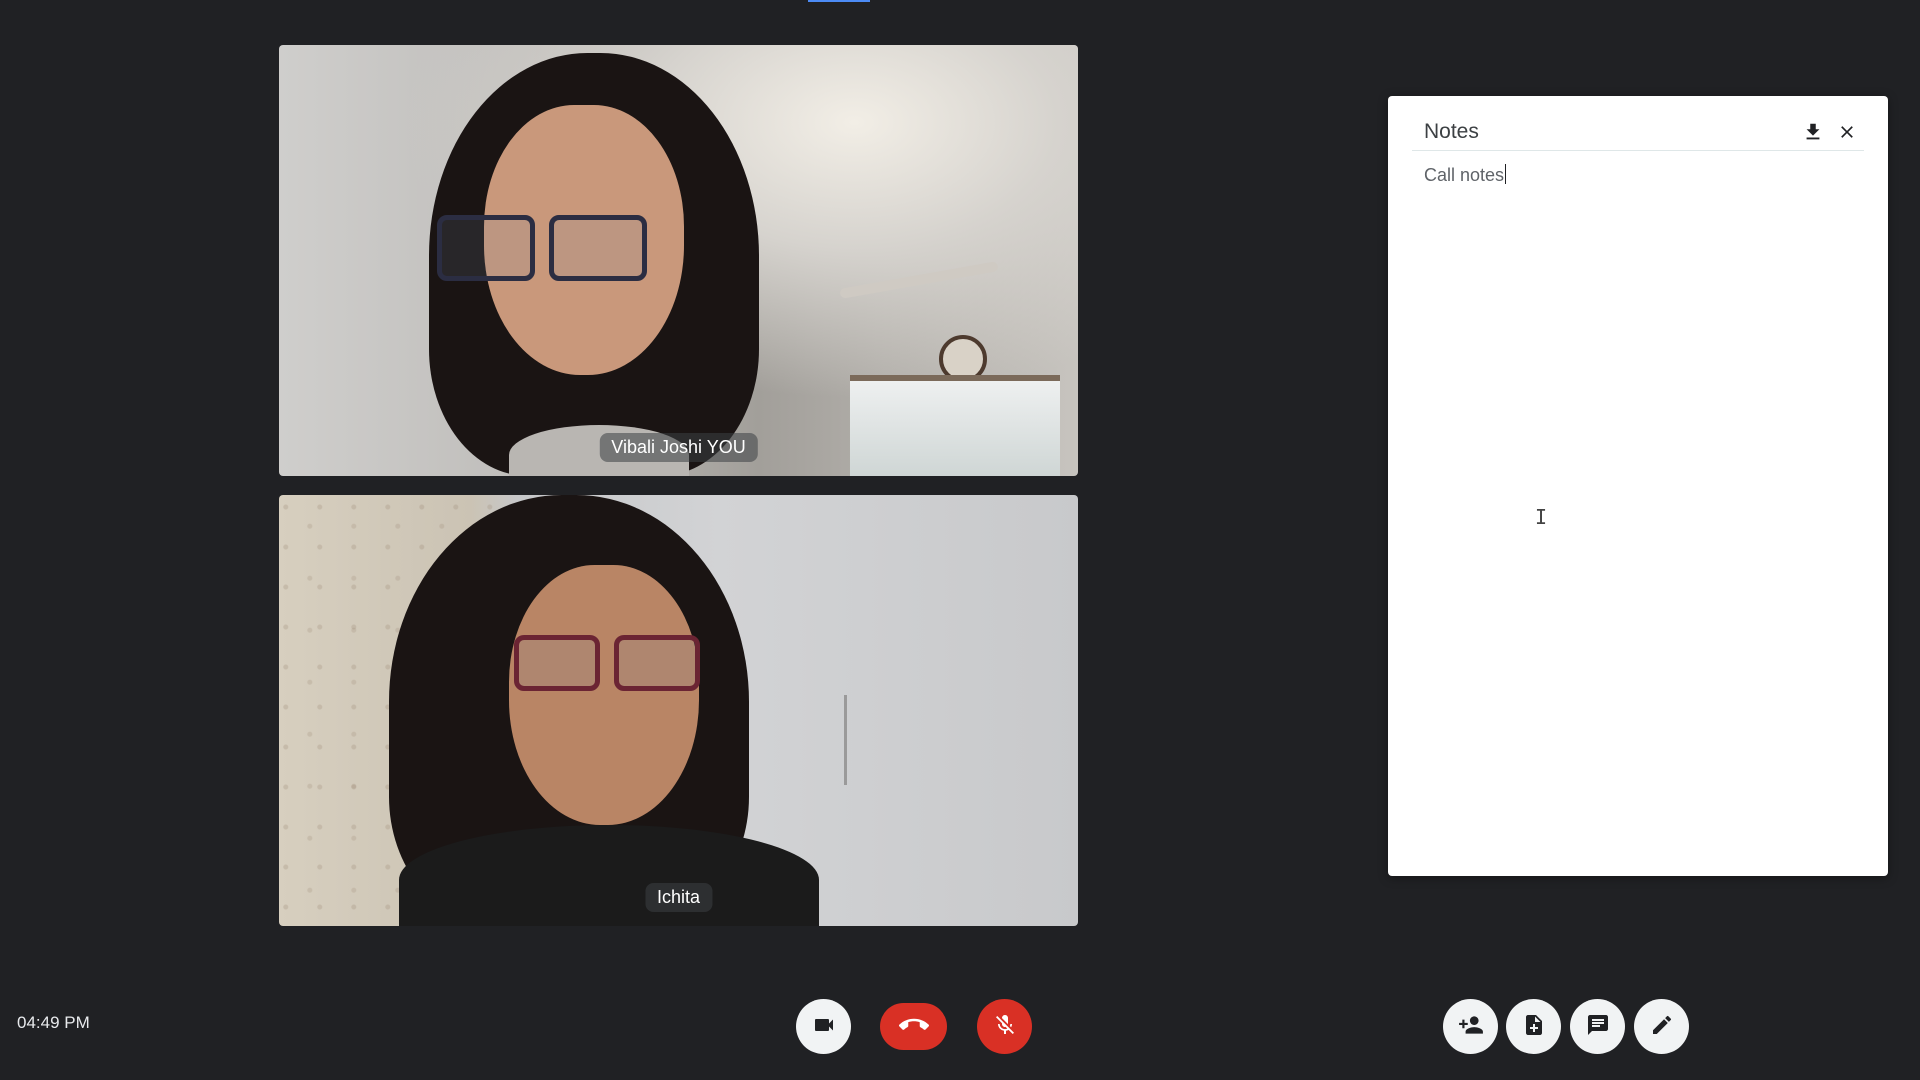 The width and height of the screenshot is (1920, 1080). What do you see at coordinates (845, 740) in the screenshot?
I see `cabinet-handle-shape` at bounding box center [845, 740].